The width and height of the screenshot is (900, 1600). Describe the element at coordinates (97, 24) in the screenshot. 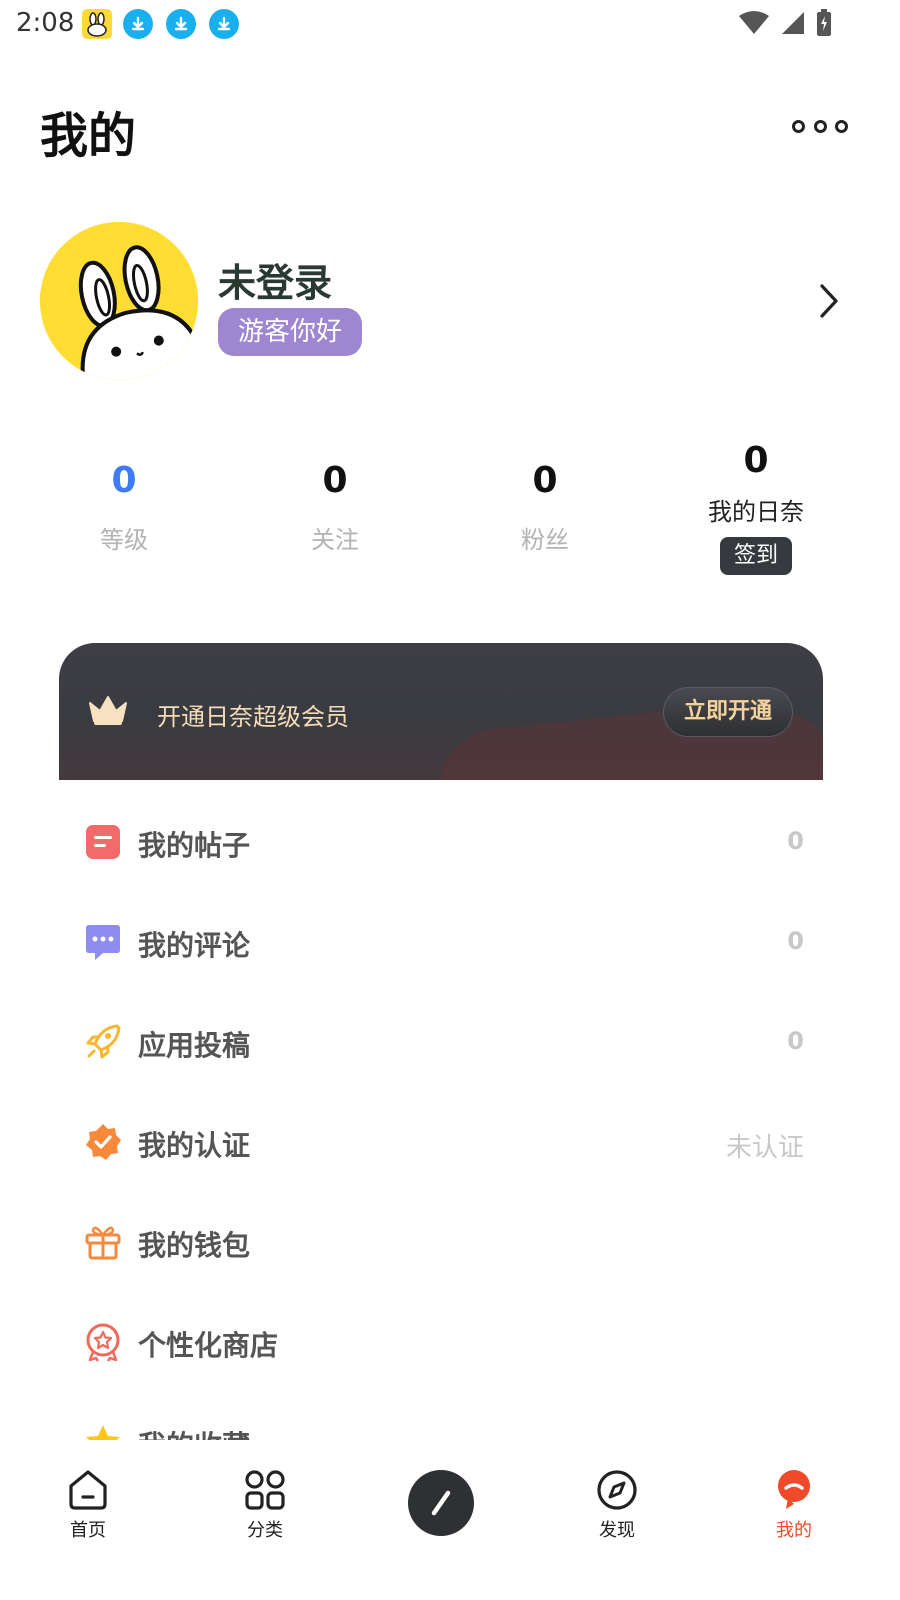

I see `bunny-app-icon` at that location.